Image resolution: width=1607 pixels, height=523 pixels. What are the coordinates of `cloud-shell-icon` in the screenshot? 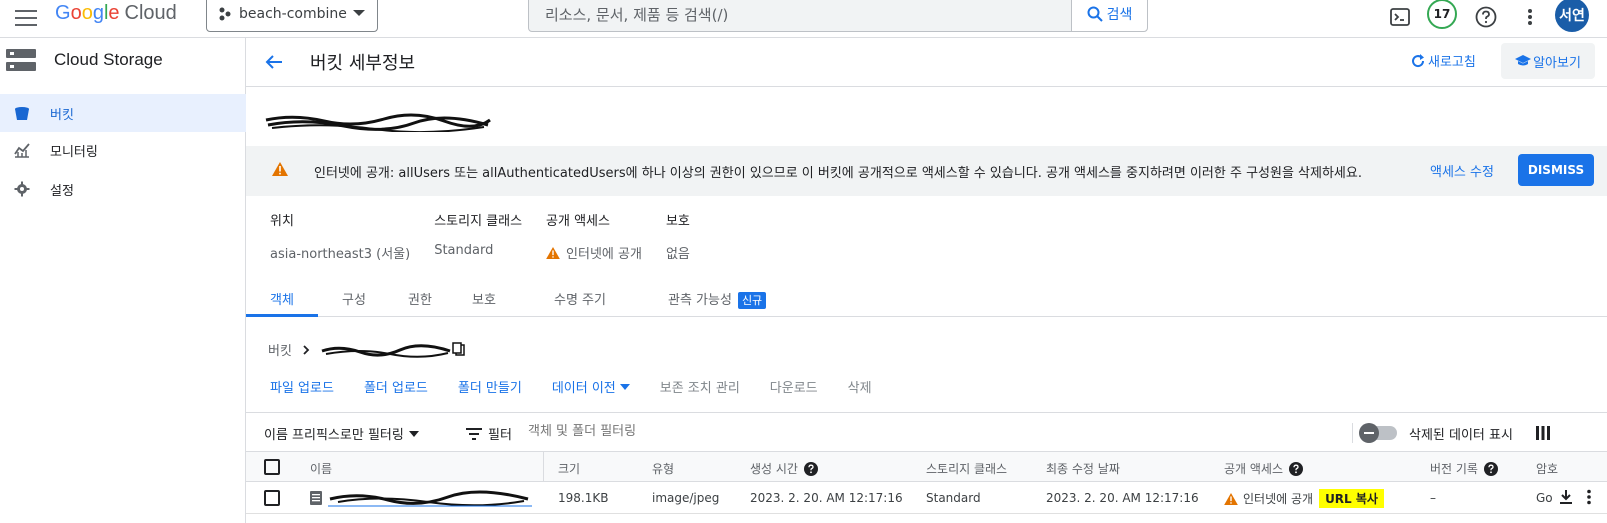 It's located at (1400, 17).